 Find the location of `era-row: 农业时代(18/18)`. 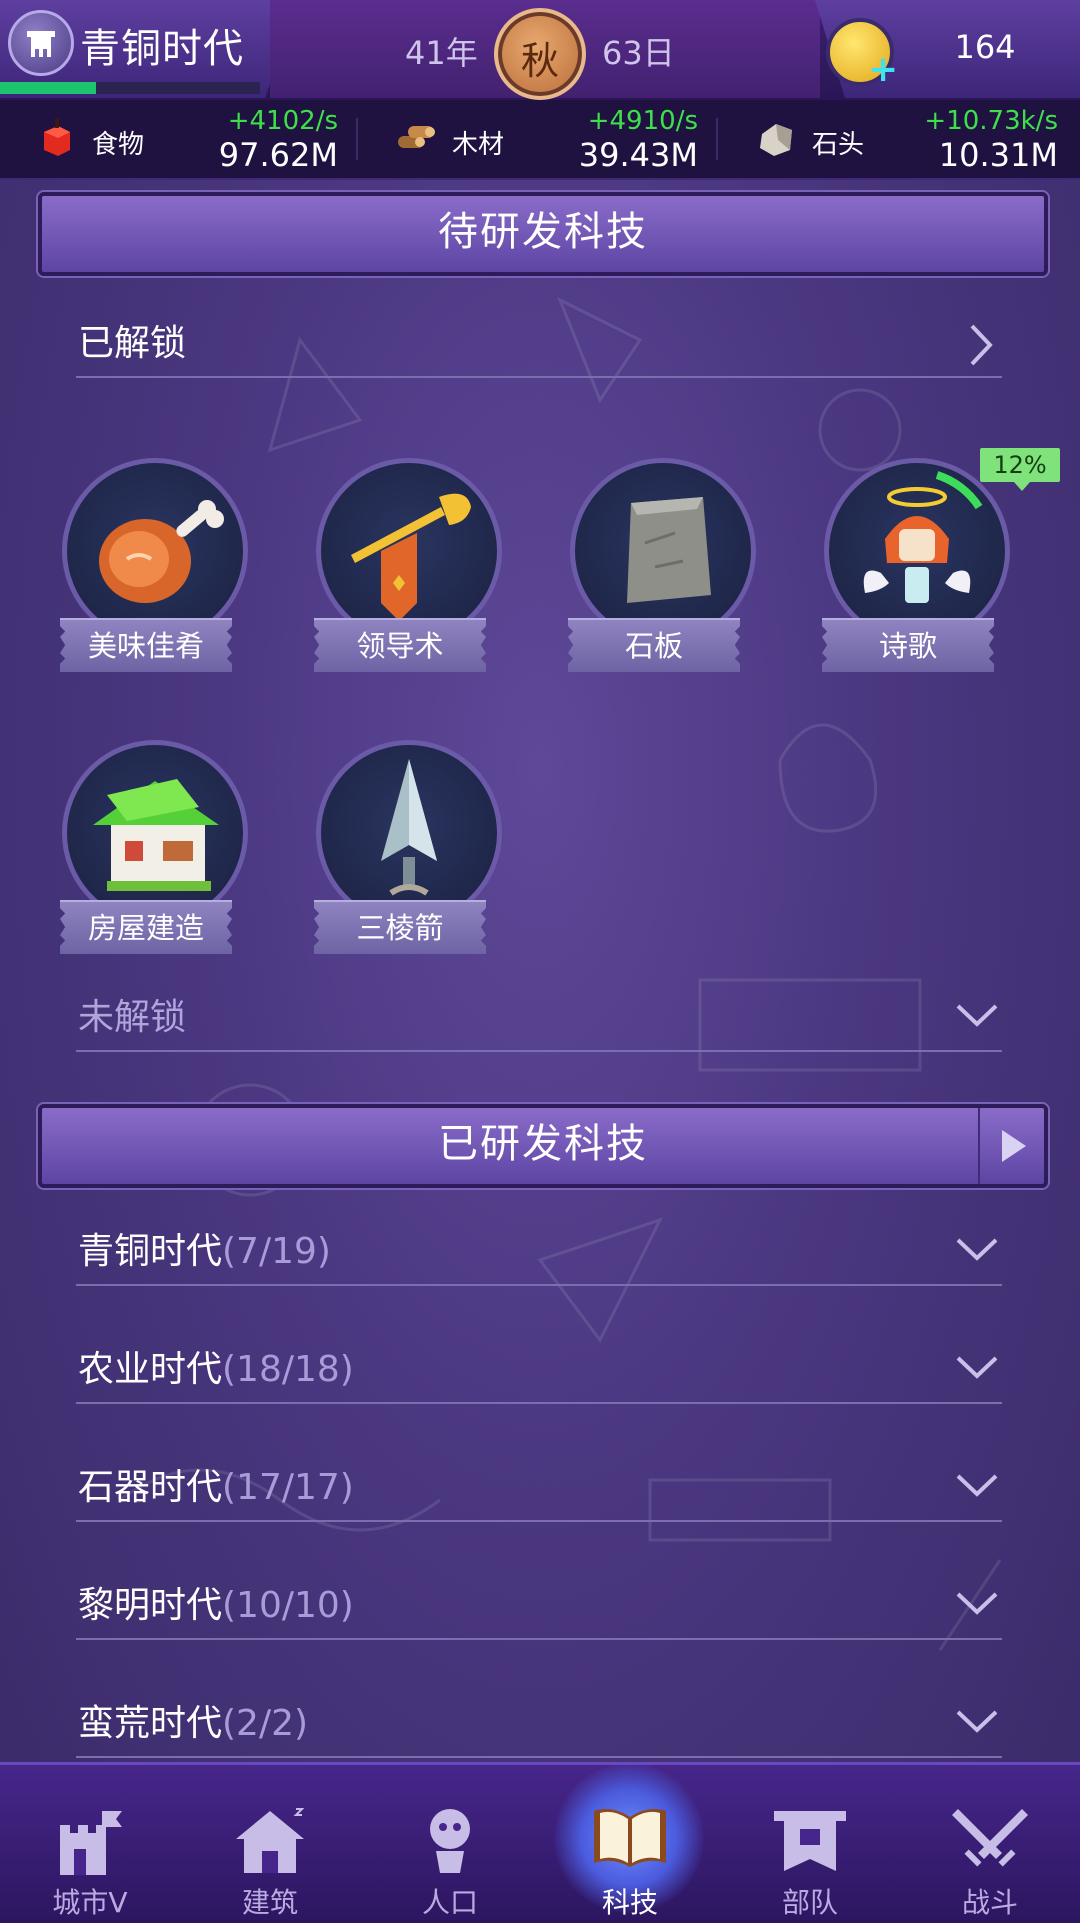

era-row: 农业时代(18/18) is located at coordinates (539, 1368).